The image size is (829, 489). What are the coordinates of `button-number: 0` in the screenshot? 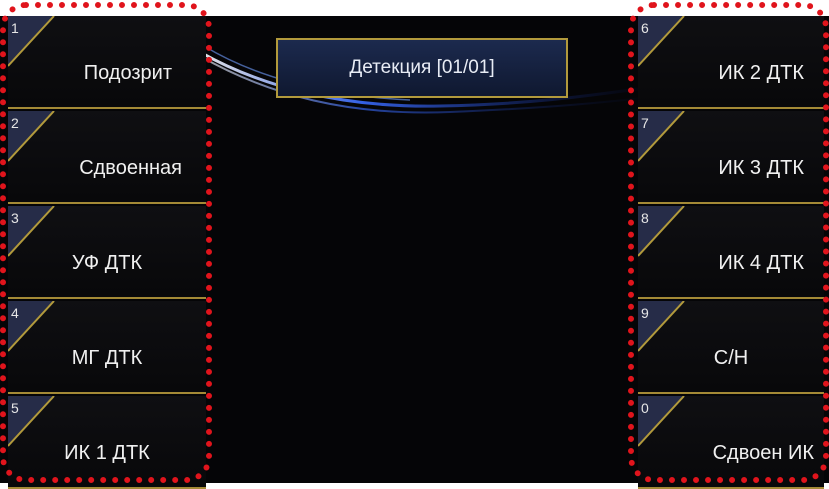 It's located at (645, 408).